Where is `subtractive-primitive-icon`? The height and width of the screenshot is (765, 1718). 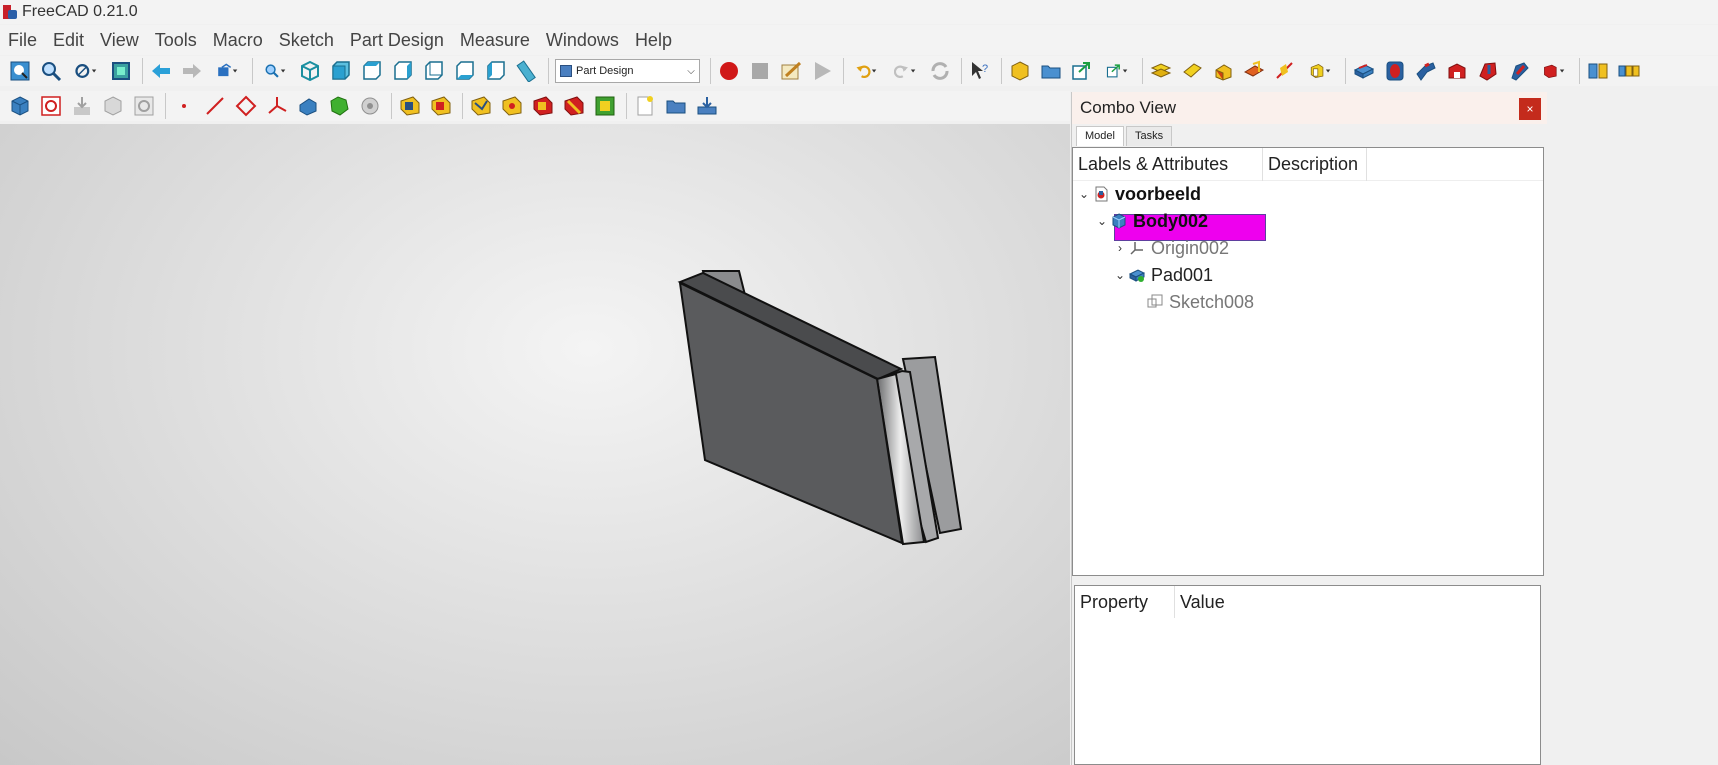
subtractive-primitive-icon is located at coordinates (1554, 71).